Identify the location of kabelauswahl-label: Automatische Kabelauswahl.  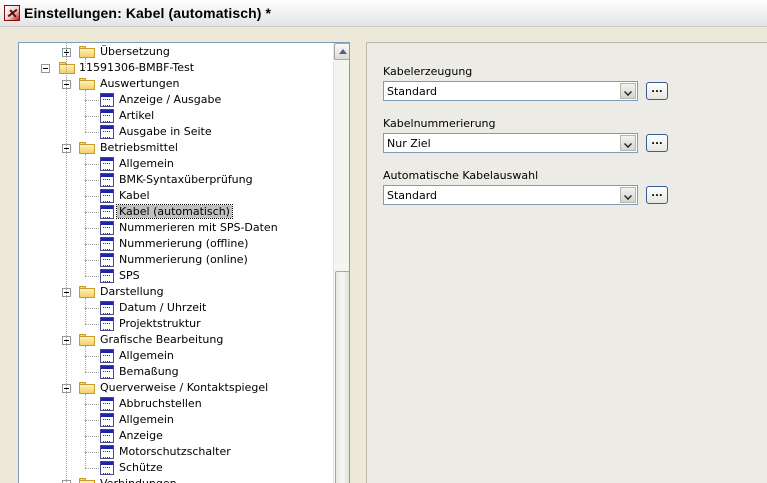
(461, 175).